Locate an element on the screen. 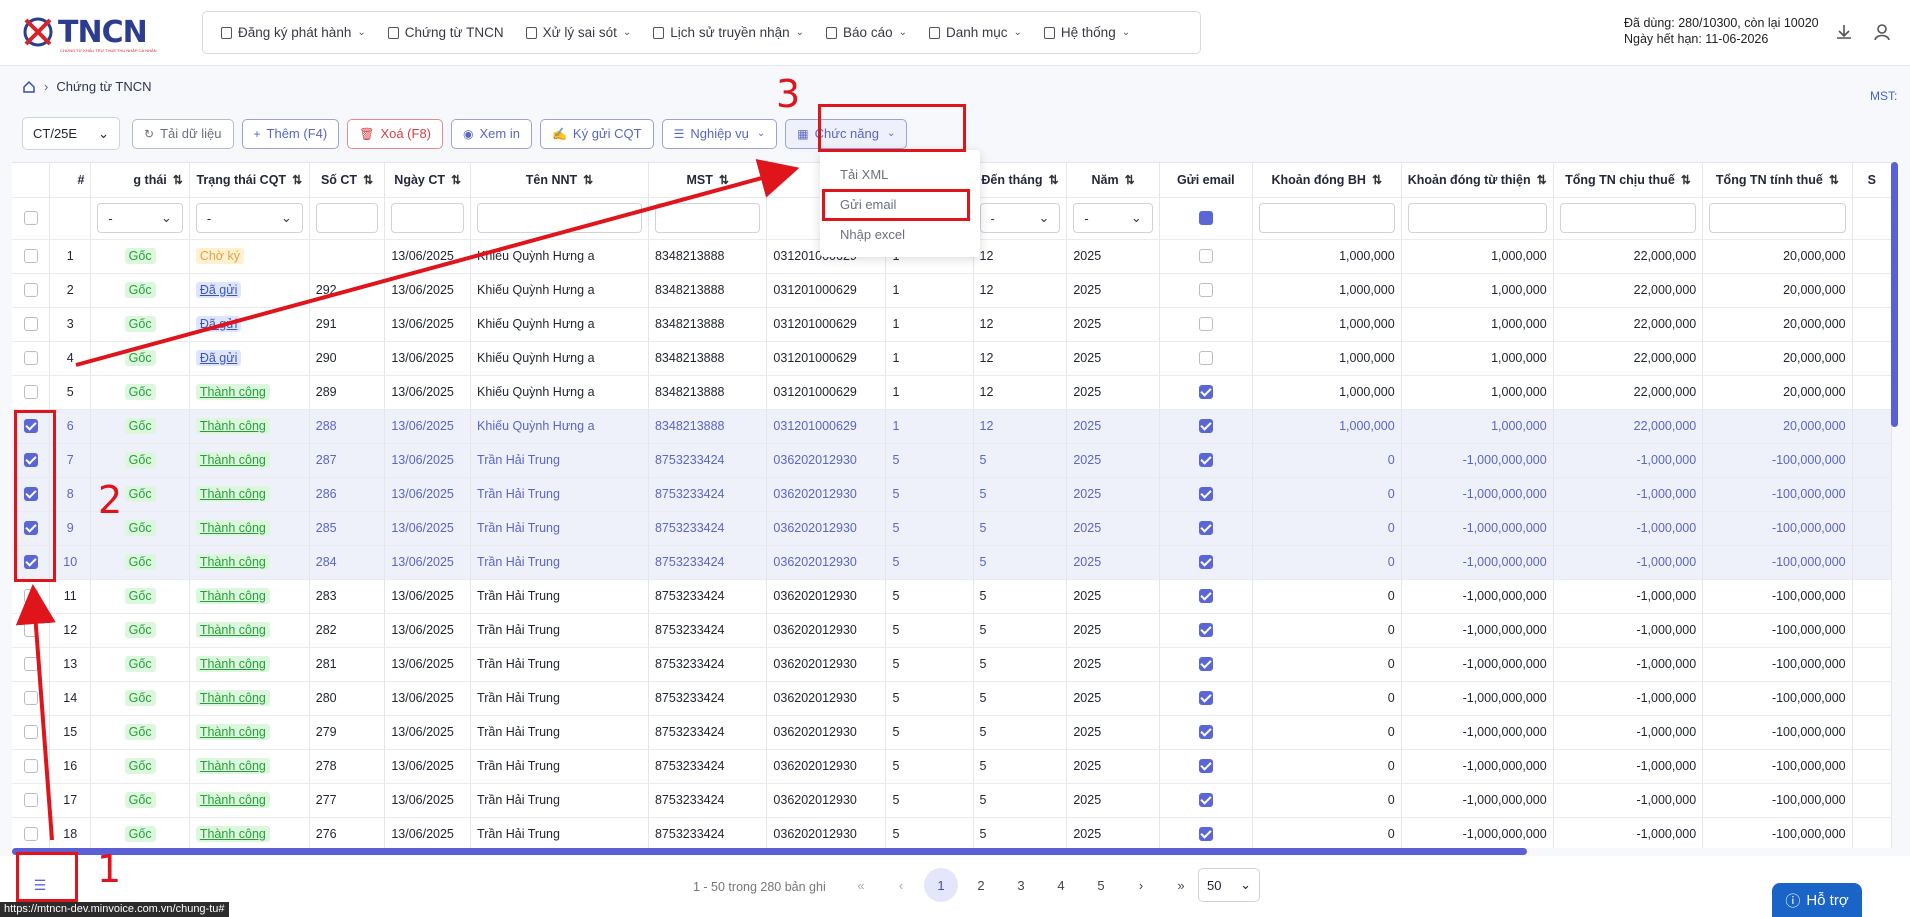 This screenshot has width=1910, height=917. annotation-number-3: 3 is located at coordinates (788, 94).